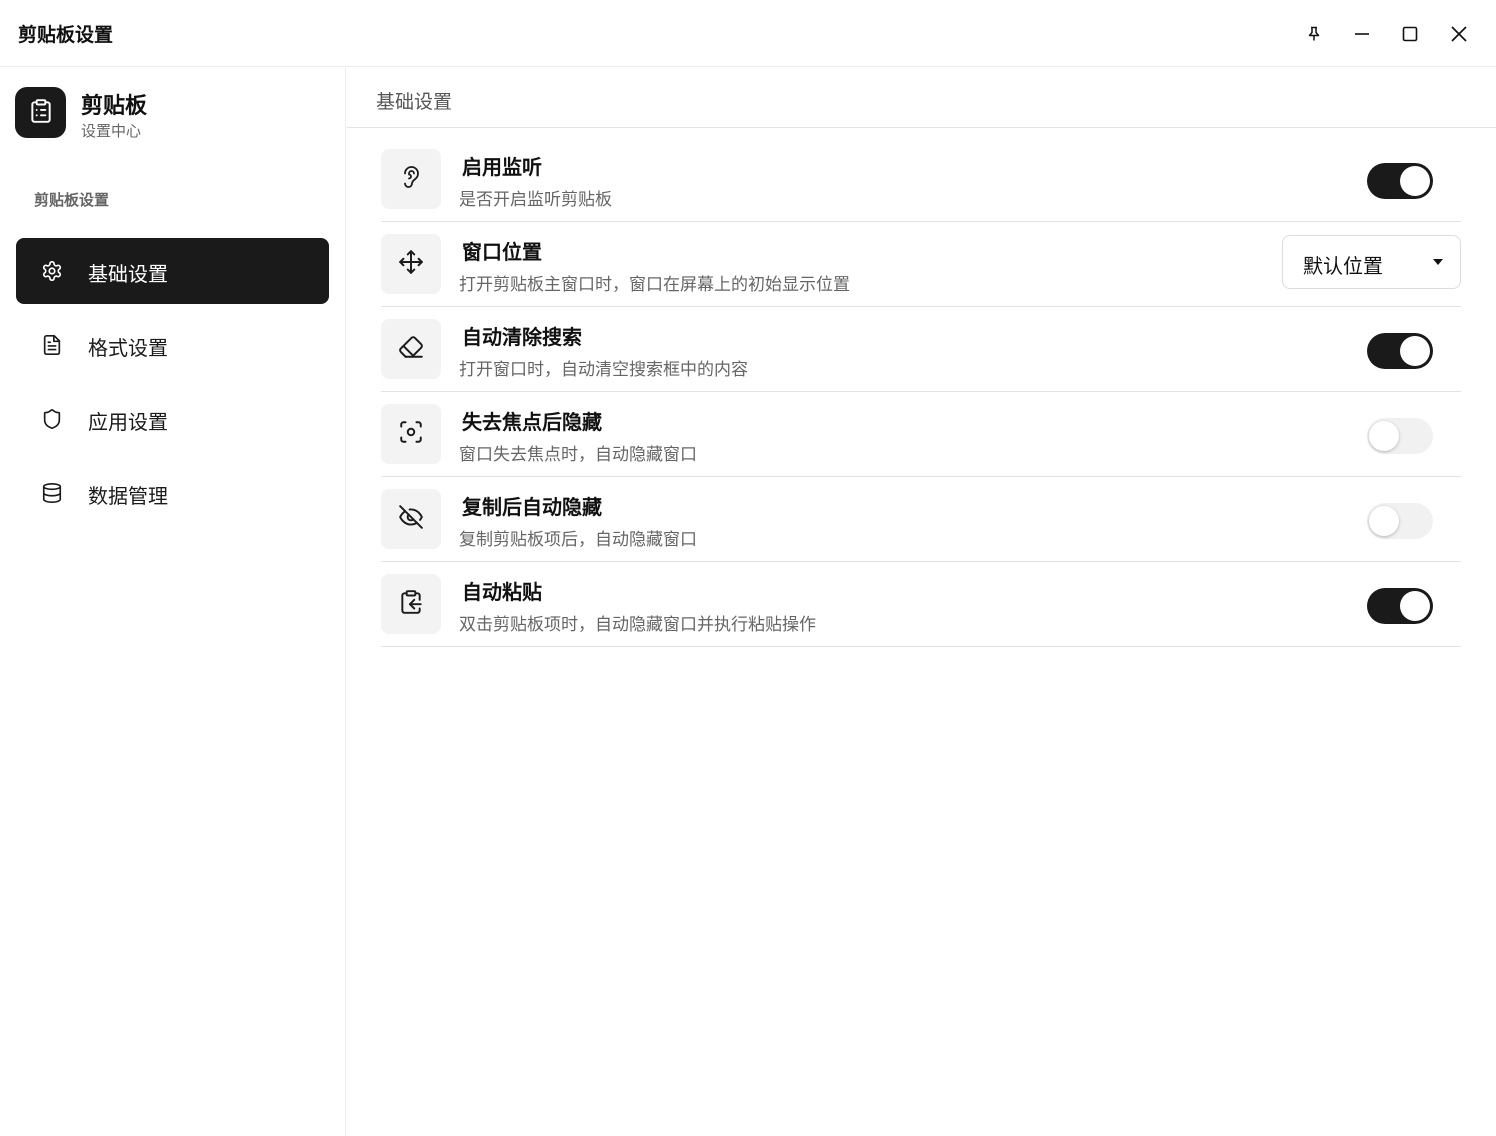 The image size is (1496, 1136). I want to click on close-button, so click(1459, 34).